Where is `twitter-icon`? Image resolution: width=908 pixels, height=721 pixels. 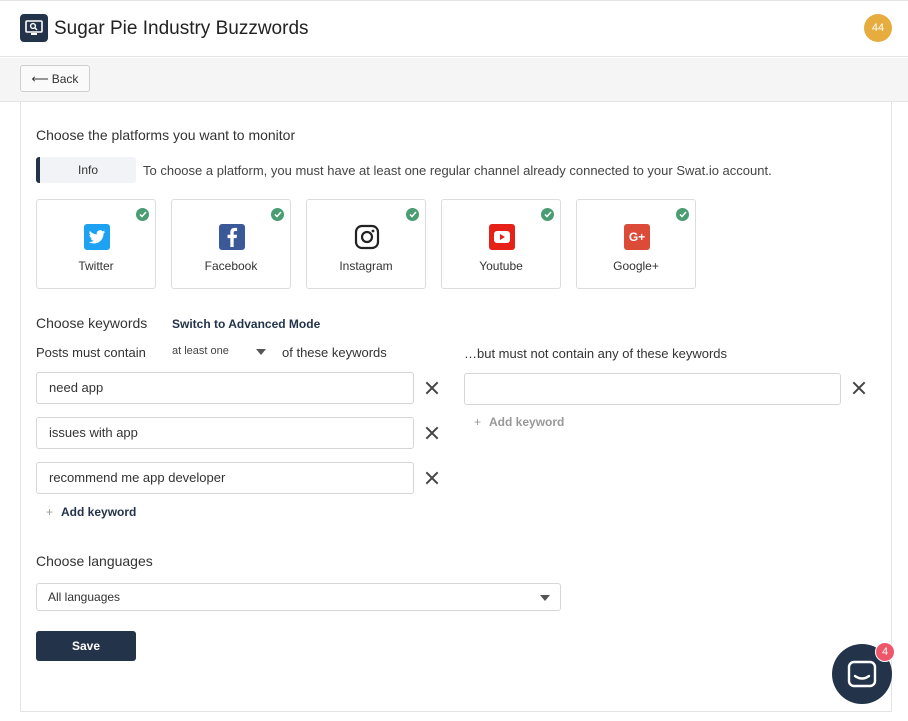 twitter-icon is located at coordinates (97, 237).